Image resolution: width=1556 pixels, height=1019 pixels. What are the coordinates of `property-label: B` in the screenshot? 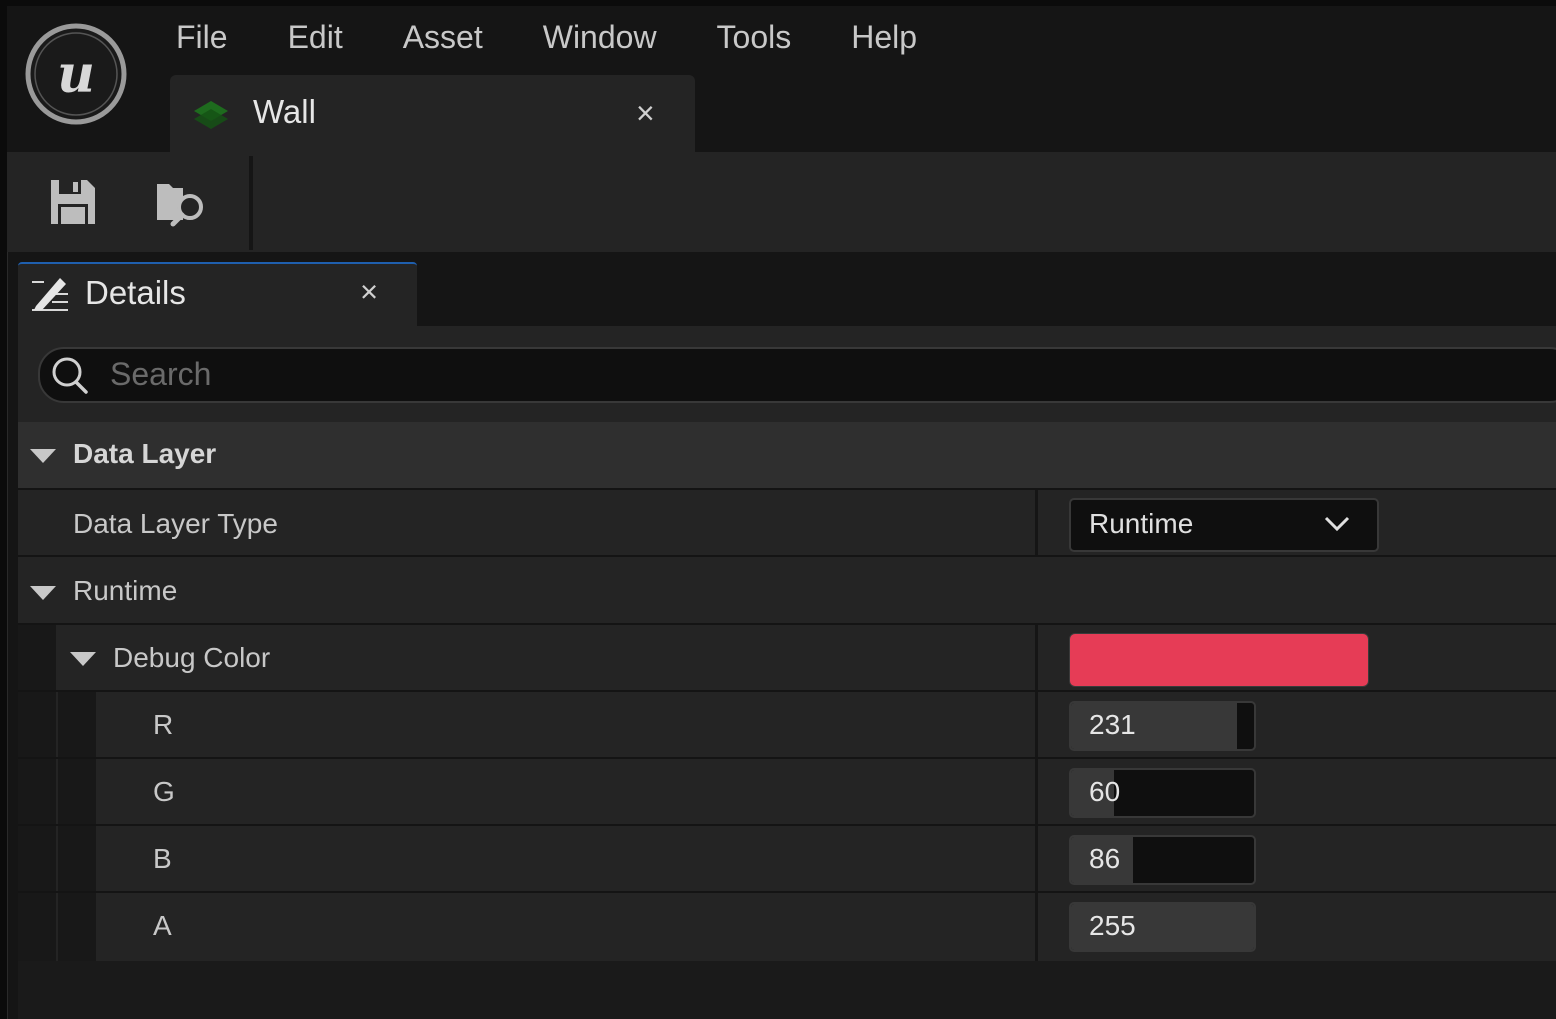 It's located at (162, 858).